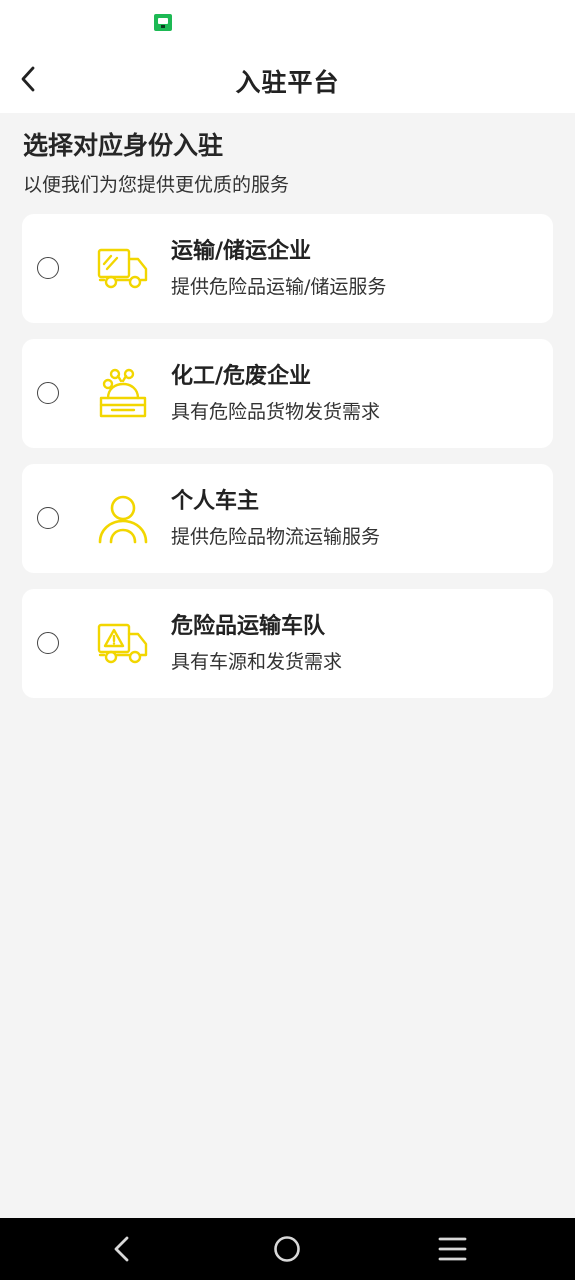 Image resolution: width=575 pixels, height=1280 pixels. Describe the element at coordinates (287, 22) in the screenshot. I see `status-bar` at that location.